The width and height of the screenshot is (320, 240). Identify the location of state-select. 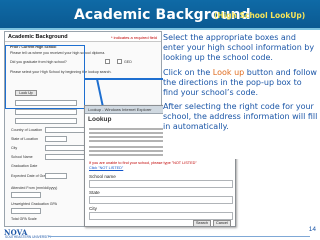
(56, 139).